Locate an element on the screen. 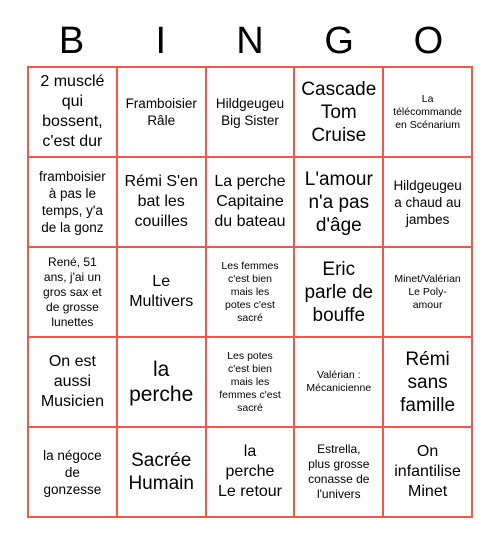 This screenshot has width=500, height=544. bingo-cell-text: Hildgeugeu Big Sister is located at coordinates (250, 112).